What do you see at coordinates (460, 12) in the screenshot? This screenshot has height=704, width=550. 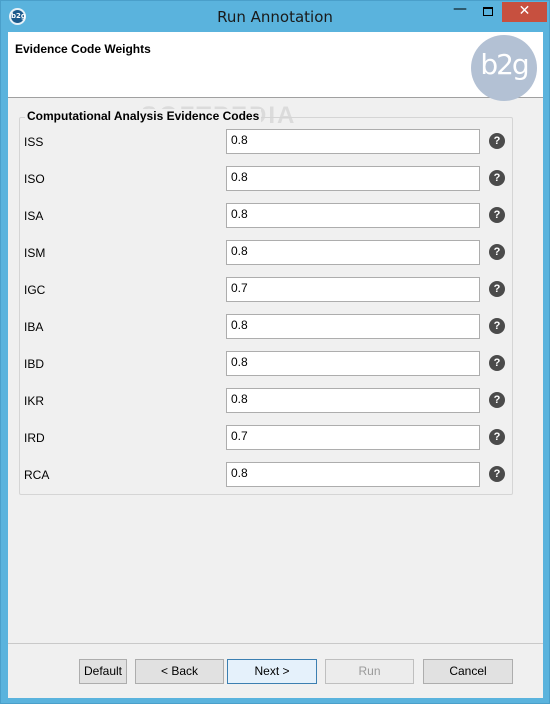 I see `minimize-button: —` at bounding box center [460, 12].